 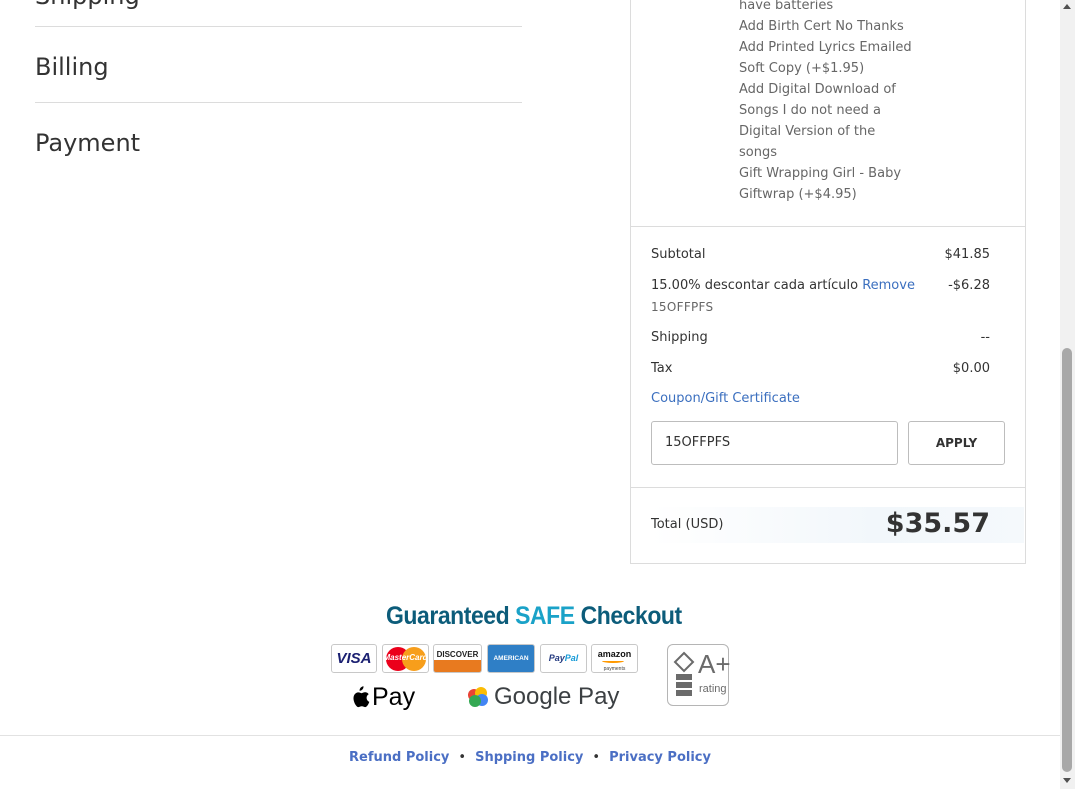 What do you see at coordinates (614, 654) in the screenshot?
I see `amazon-label: amazon` at bounding box center [614, 654].